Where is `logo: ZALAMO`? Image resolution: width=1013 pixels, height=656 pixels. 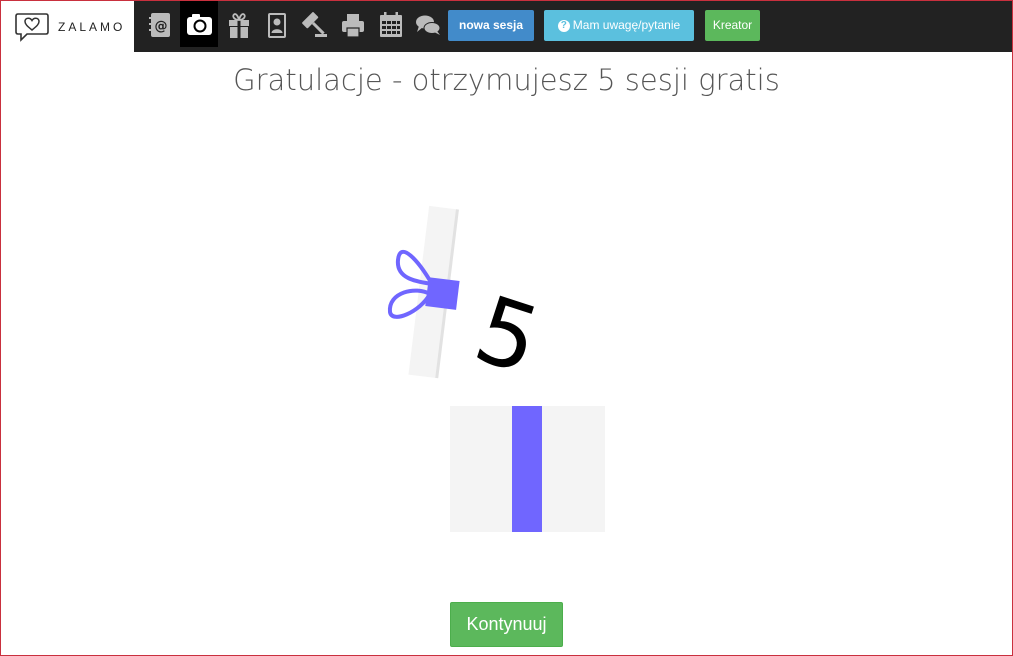 logo: ZALAMO is located at coordinates (67, 26).